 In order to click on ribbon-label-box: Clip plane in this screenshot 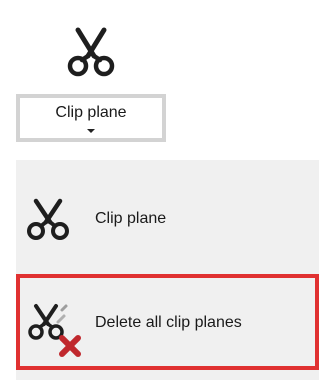, I will do `click(91, 118)`.